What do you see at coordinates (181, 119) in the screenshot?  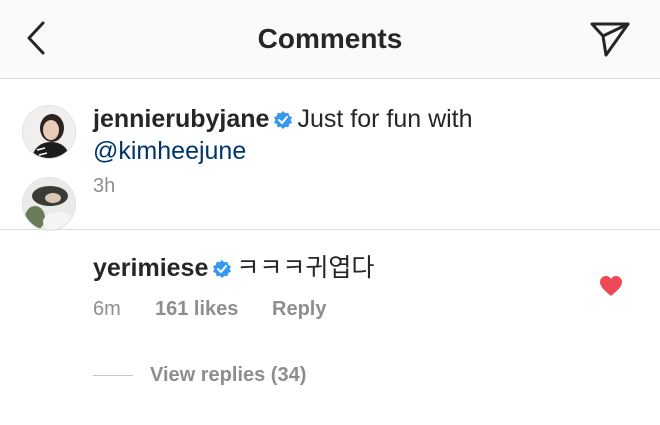 I see `post-username: jennierubyjane` at bounding box center [181, 119].